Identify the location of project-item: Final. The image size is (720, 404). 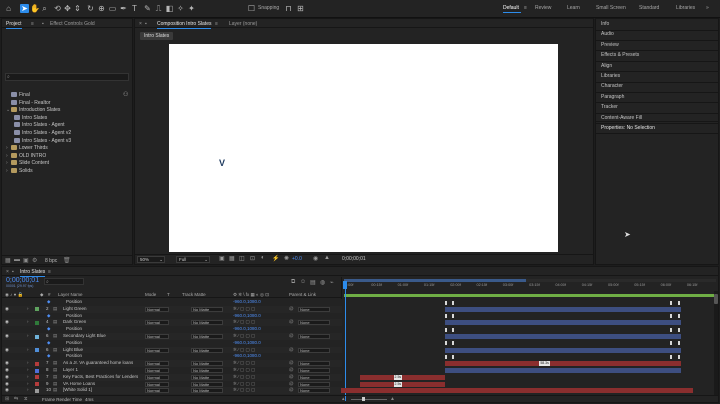
(18, 95).